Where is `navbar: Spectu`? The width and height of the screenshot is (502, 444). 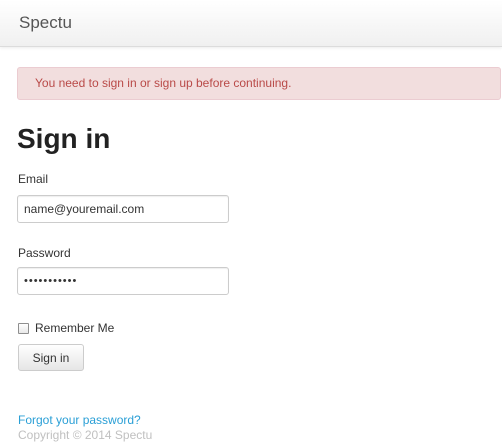 navbar: Spectu is located at coordinates (251, 23).